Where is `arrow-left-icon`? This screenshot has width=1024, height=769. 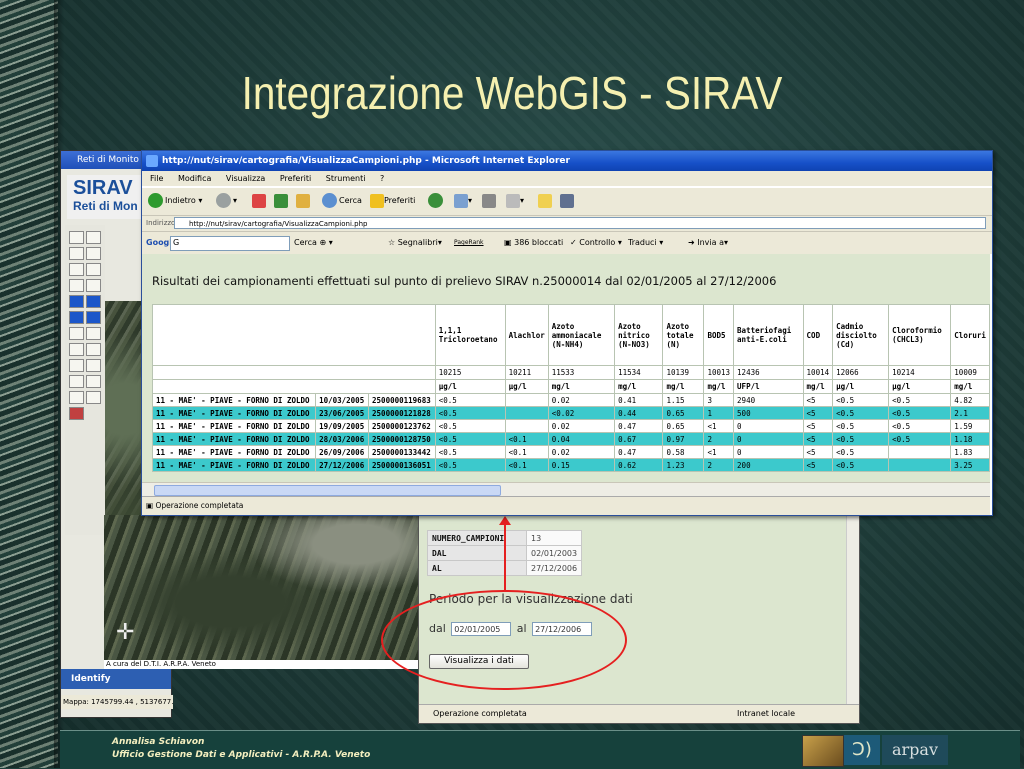
arrow-left-icon is located at coordinates (76, 317).